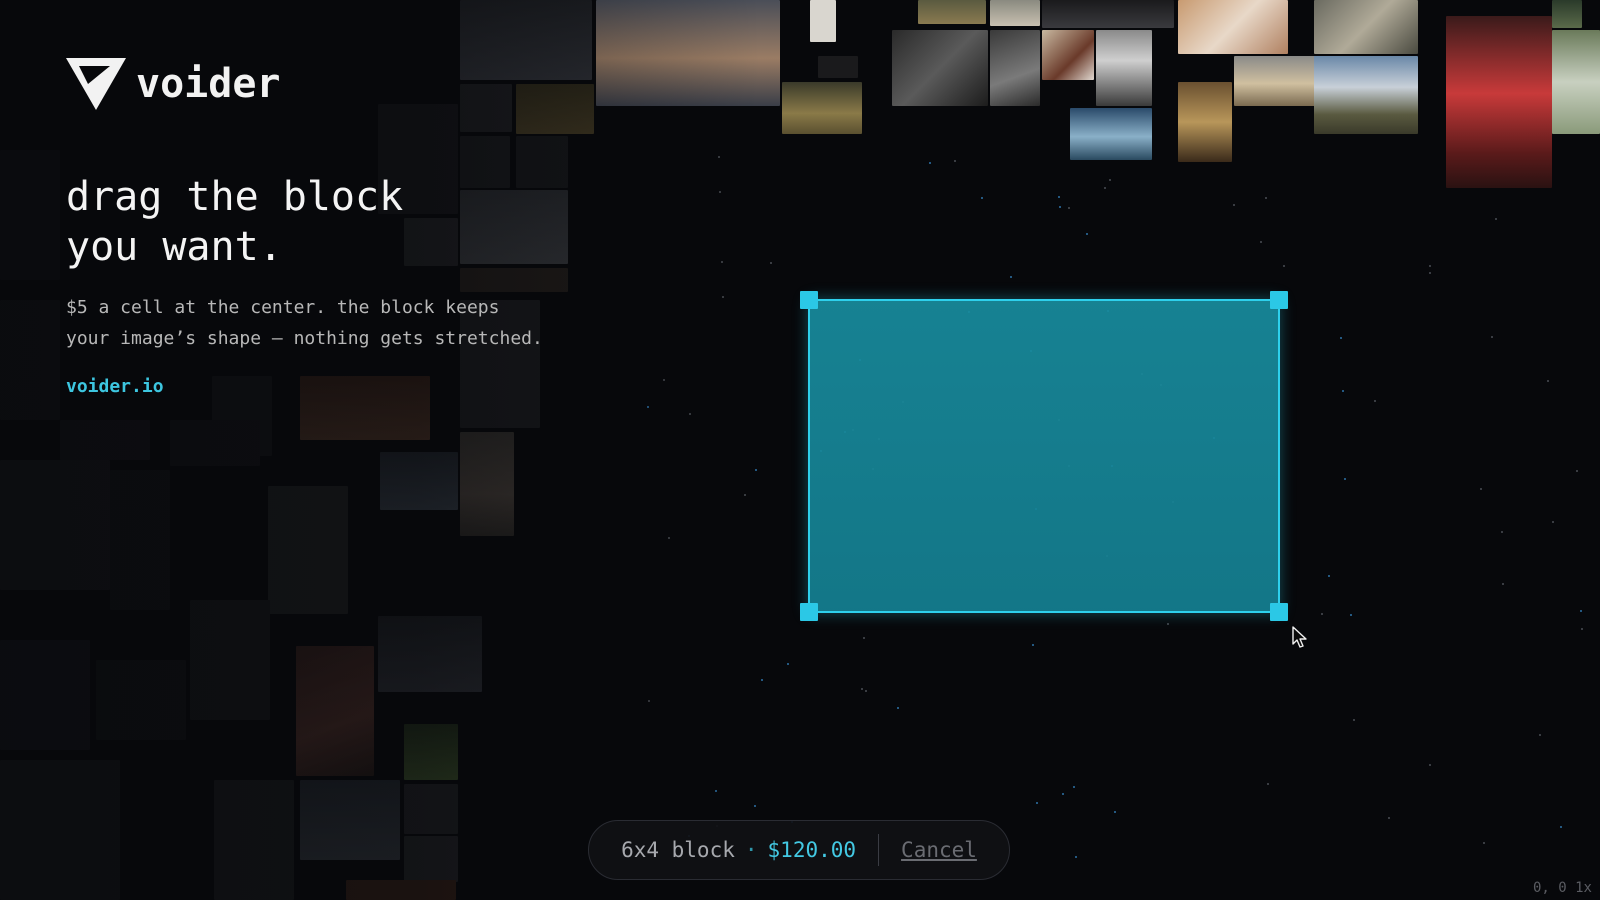  Describe the element at coordinates (235, 197) in the screenshot. I see `headline-line: drag the block` at that location.